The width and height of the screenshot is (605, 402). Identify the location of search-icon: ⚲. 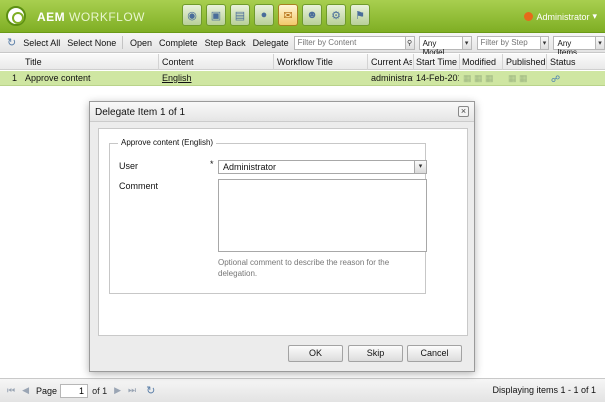
(410, 42).